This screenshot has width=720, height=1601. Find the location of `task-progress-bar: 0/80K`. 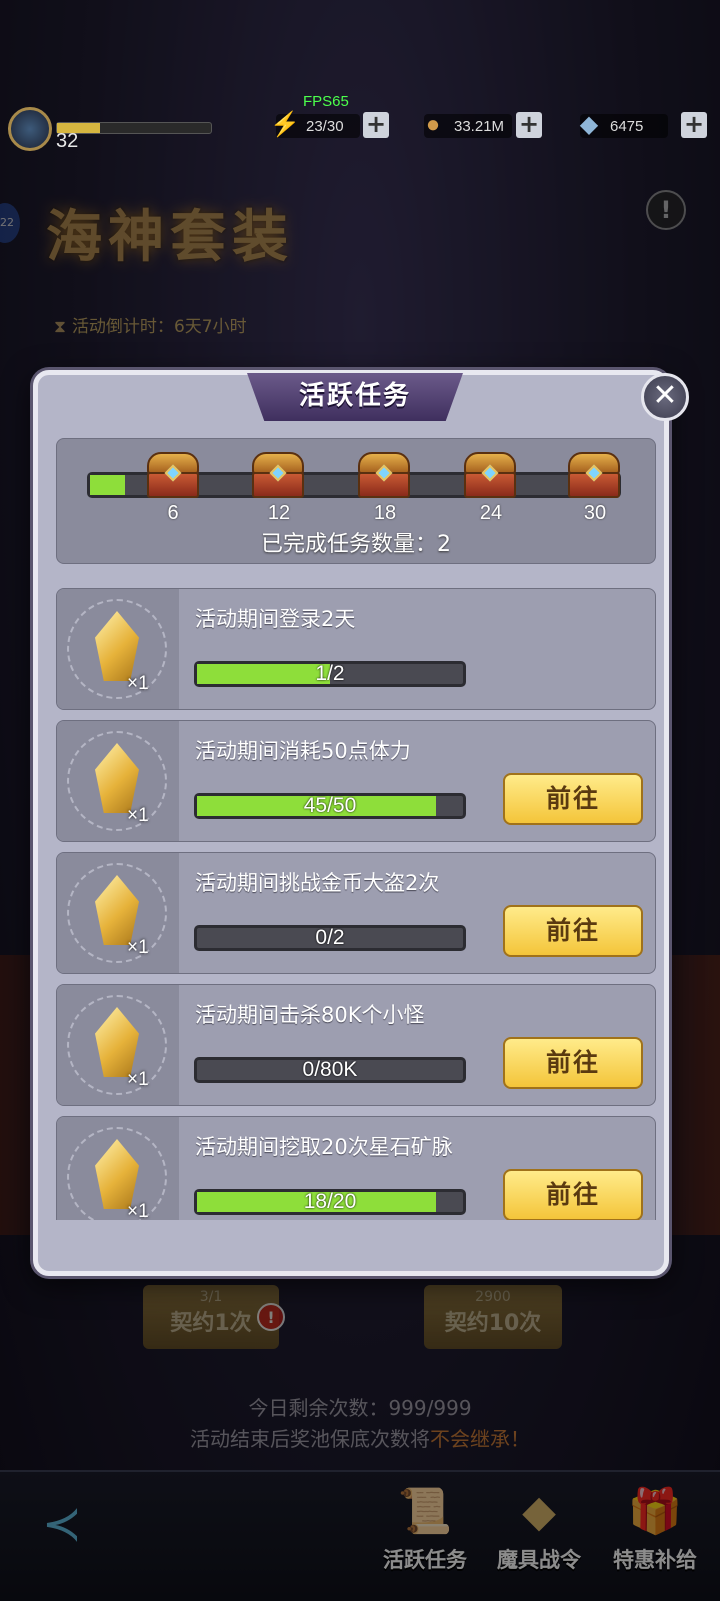

task-progress-bar: 0/80K is located at coordinates (330, 1070).